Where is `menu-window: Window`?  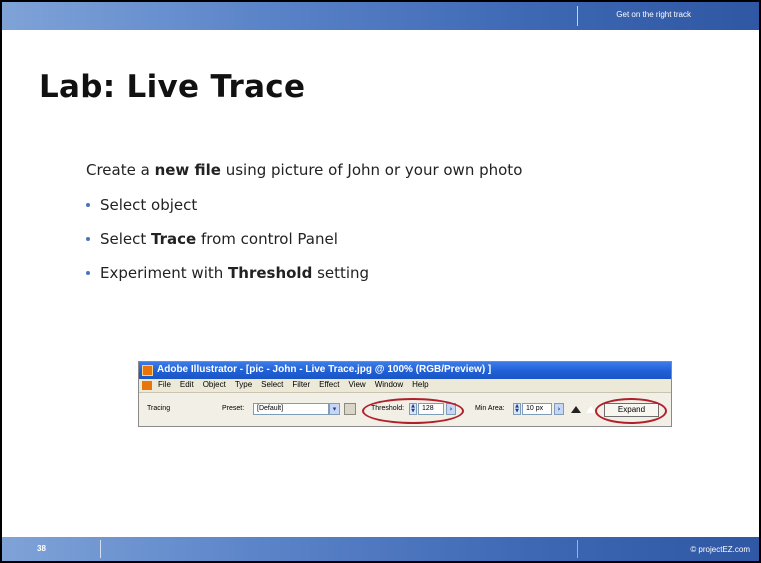 menu-window: Window is located at coordinates (389, 384).